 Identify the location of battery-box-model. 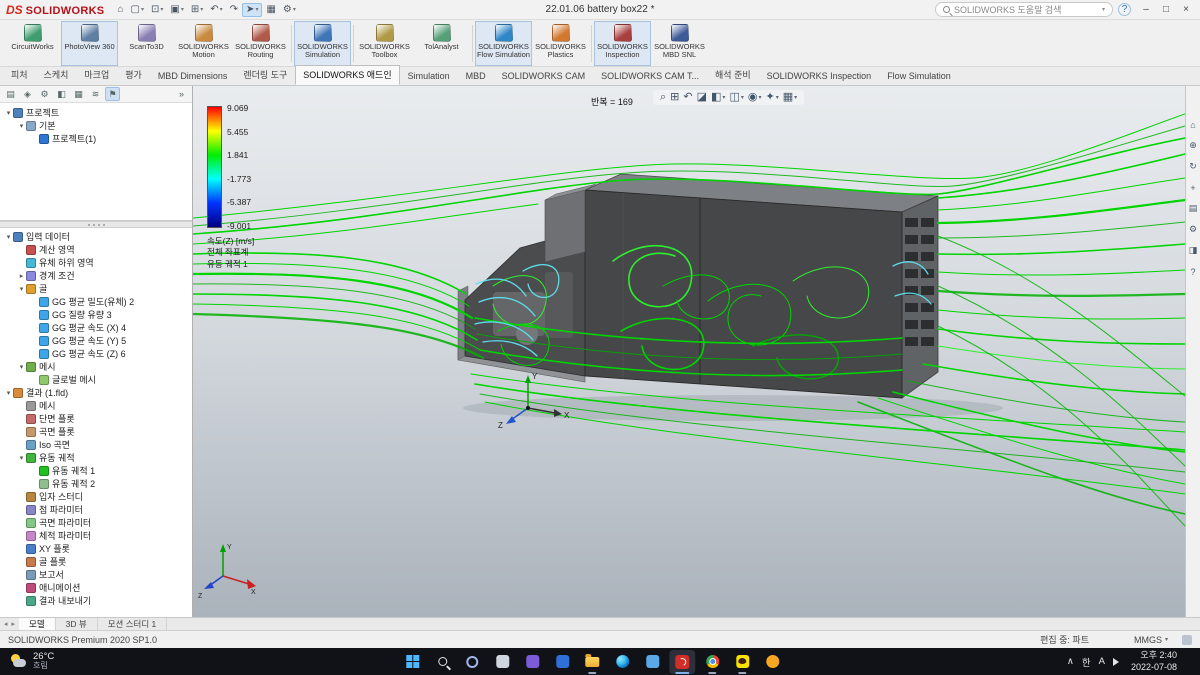
(698, 286).